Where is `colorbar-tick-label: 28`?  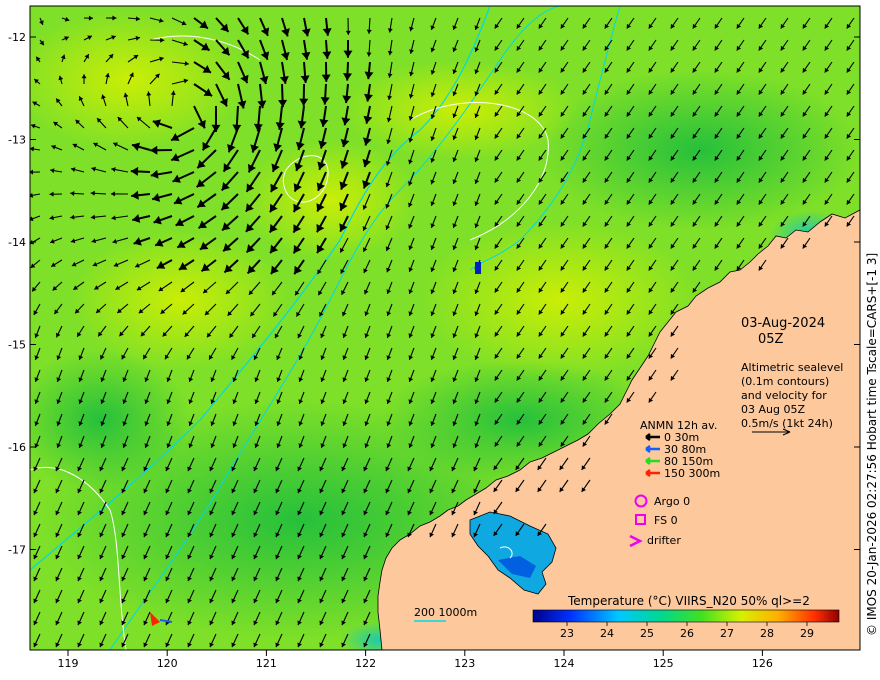
colorbar-tick-label: 28 is located at coordinates (767, 633).